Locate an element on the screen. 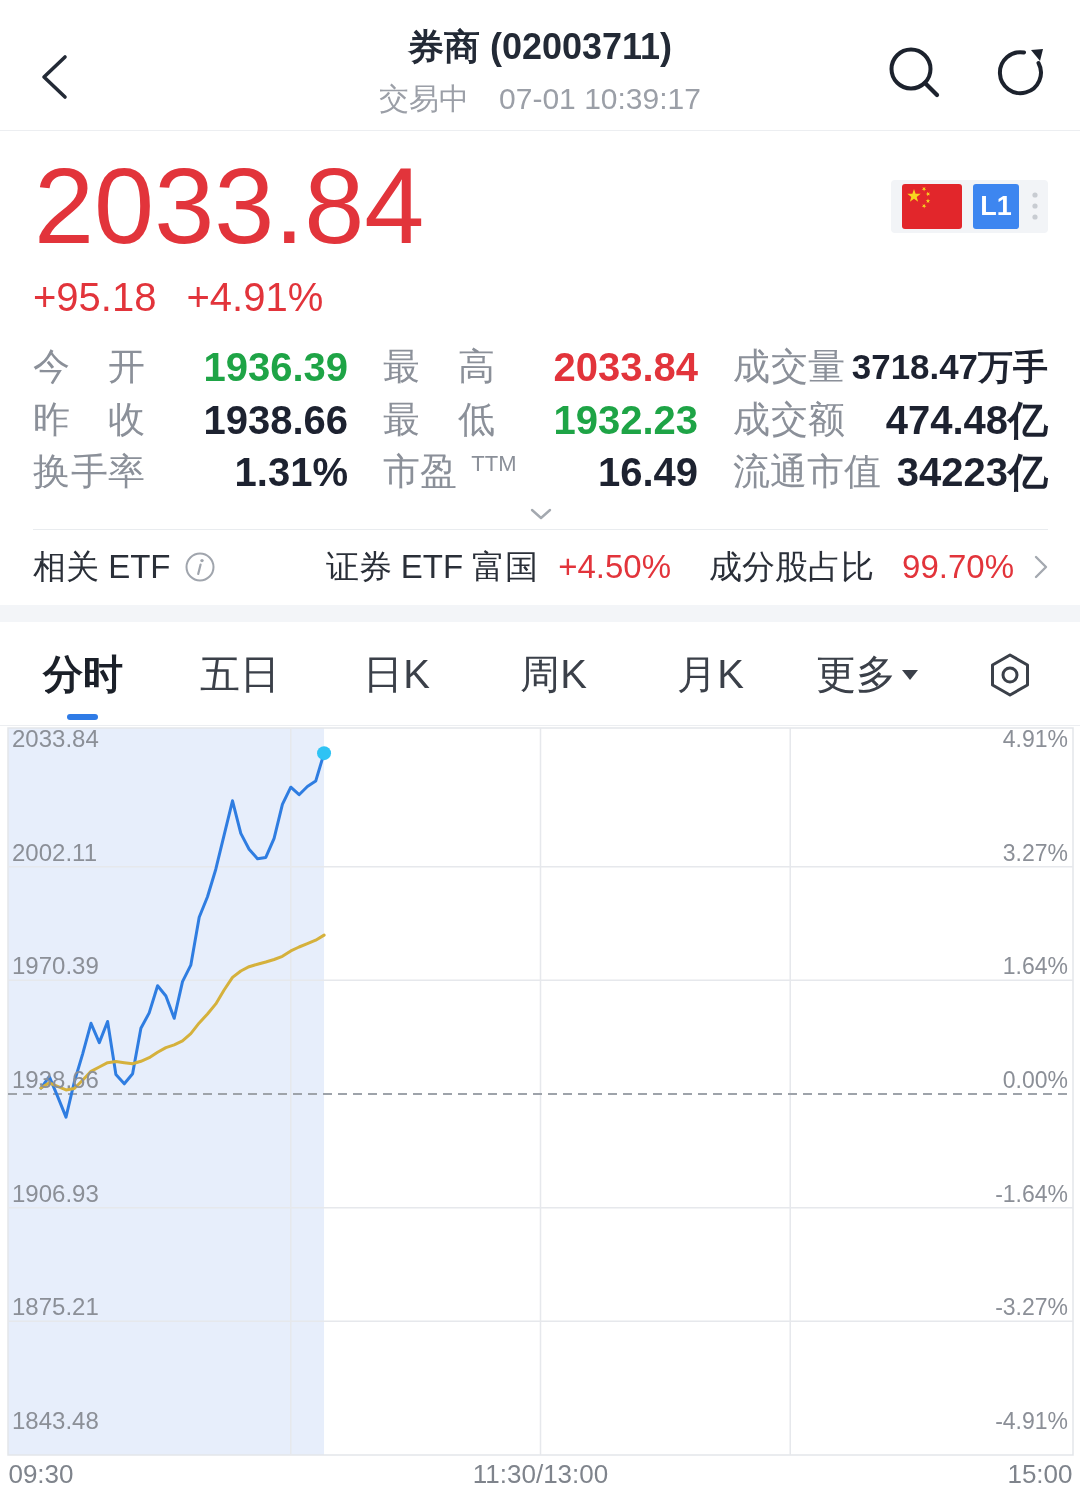 The image size is (1080, 1494). percent-axis-label: 0.00% is located at coordinates (1035, 1079).